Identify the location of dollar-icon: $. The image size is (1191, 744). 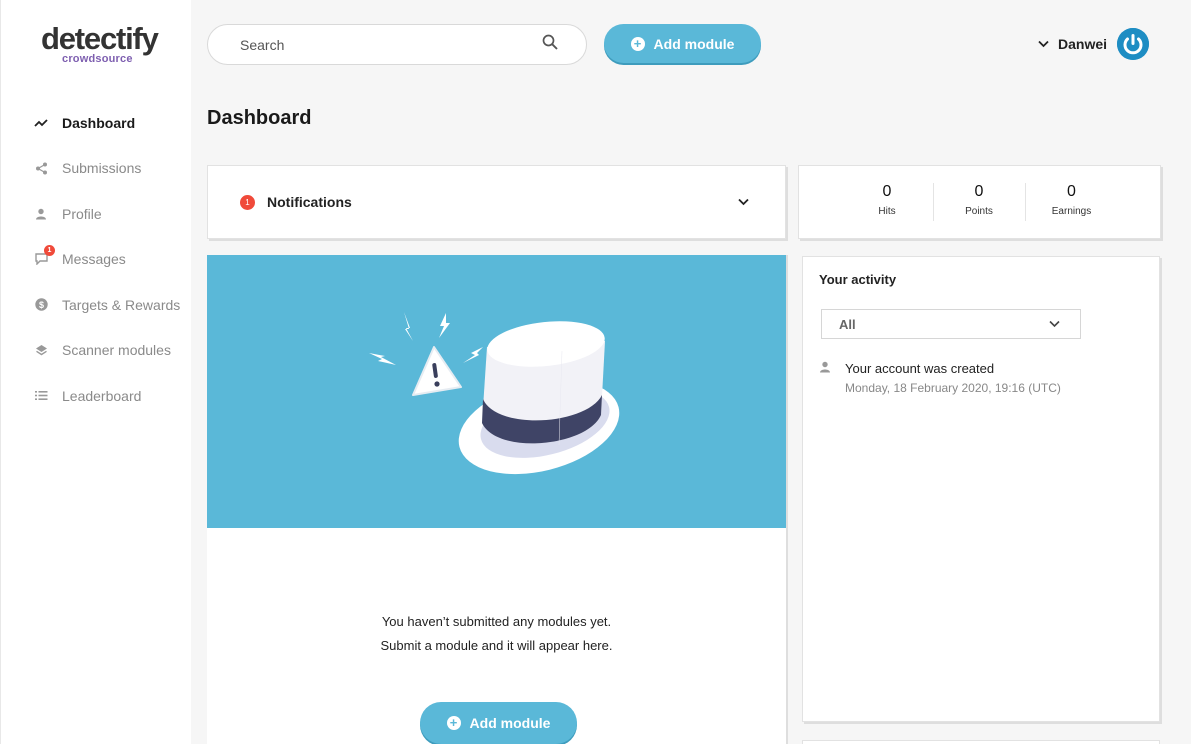
(41, 305).